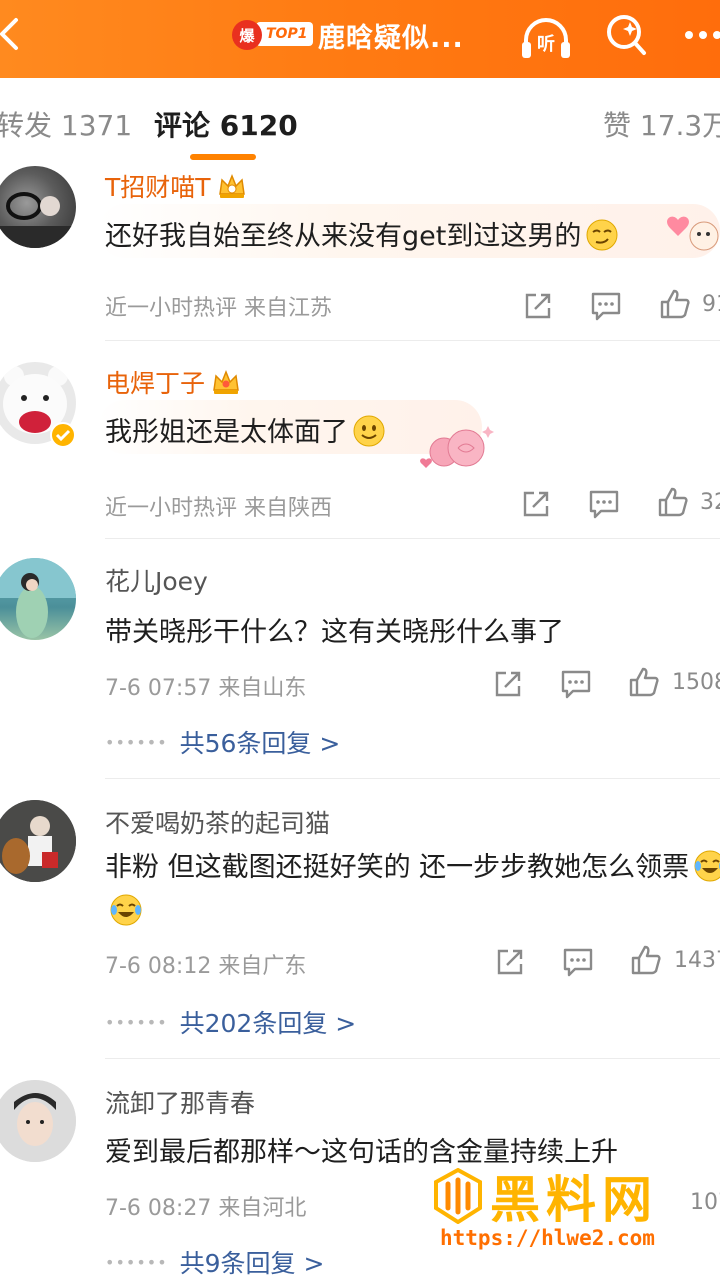 This screenshot has height=1280, width=720. What do you see at coordinates (626, 35) in the screenshot?
I see `search-icon` at bounding box center [626, 35].